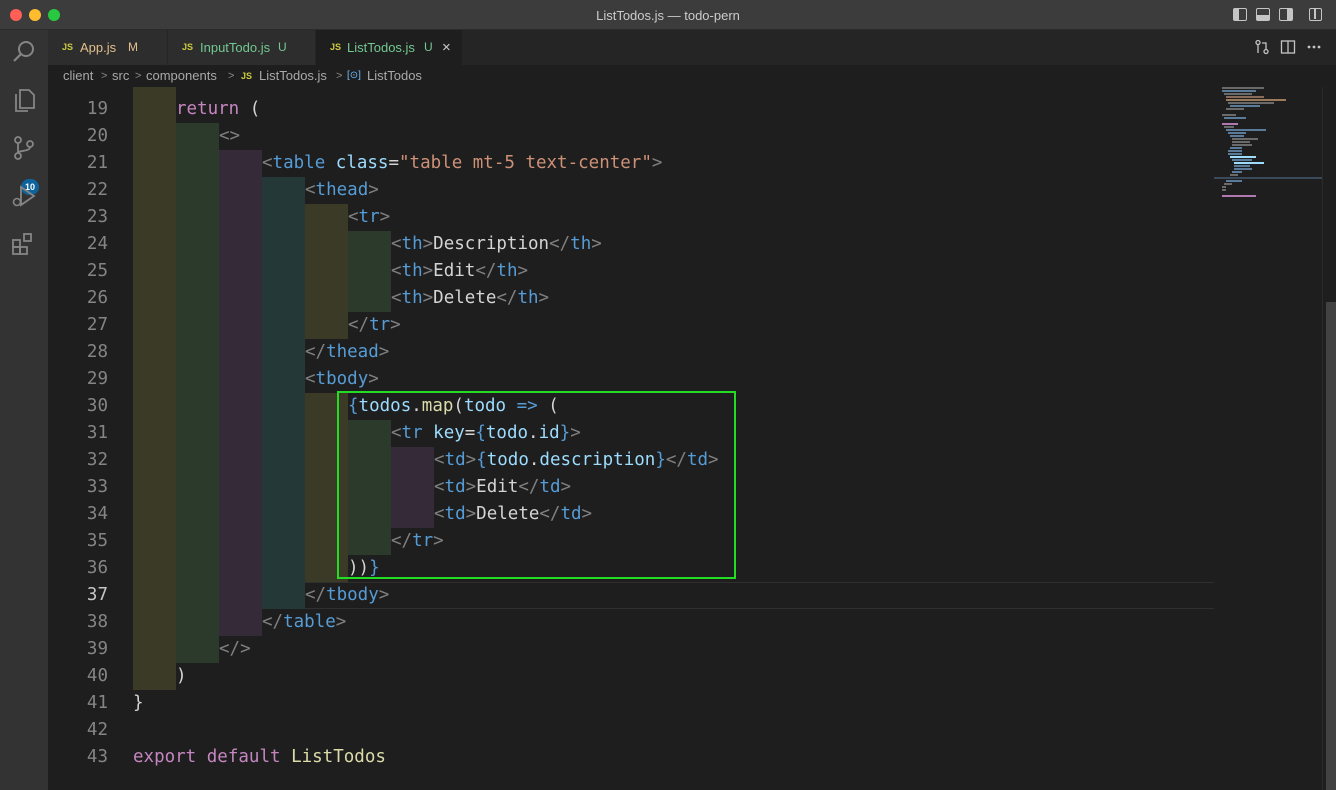  I want to click on code-line: return (, so click(218, 109).